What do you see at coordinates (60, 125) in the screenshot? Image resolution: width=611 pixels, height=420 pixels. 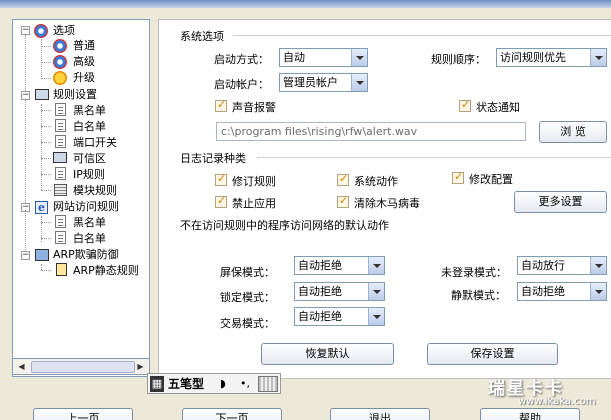 I see `whitelist-icon` at bounding box center [60, 125].